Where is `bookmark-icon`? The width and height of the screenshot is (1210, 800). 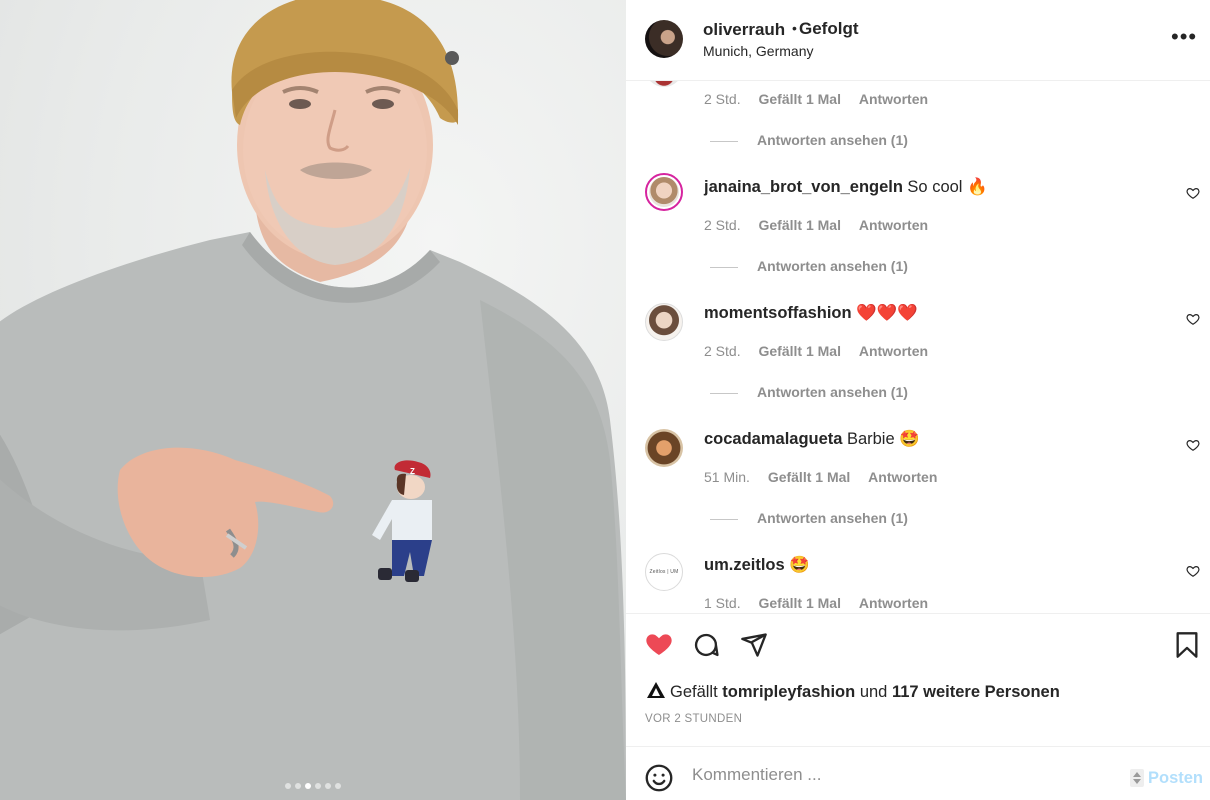 bookmark-icon is located at coordinates (1187, 645).